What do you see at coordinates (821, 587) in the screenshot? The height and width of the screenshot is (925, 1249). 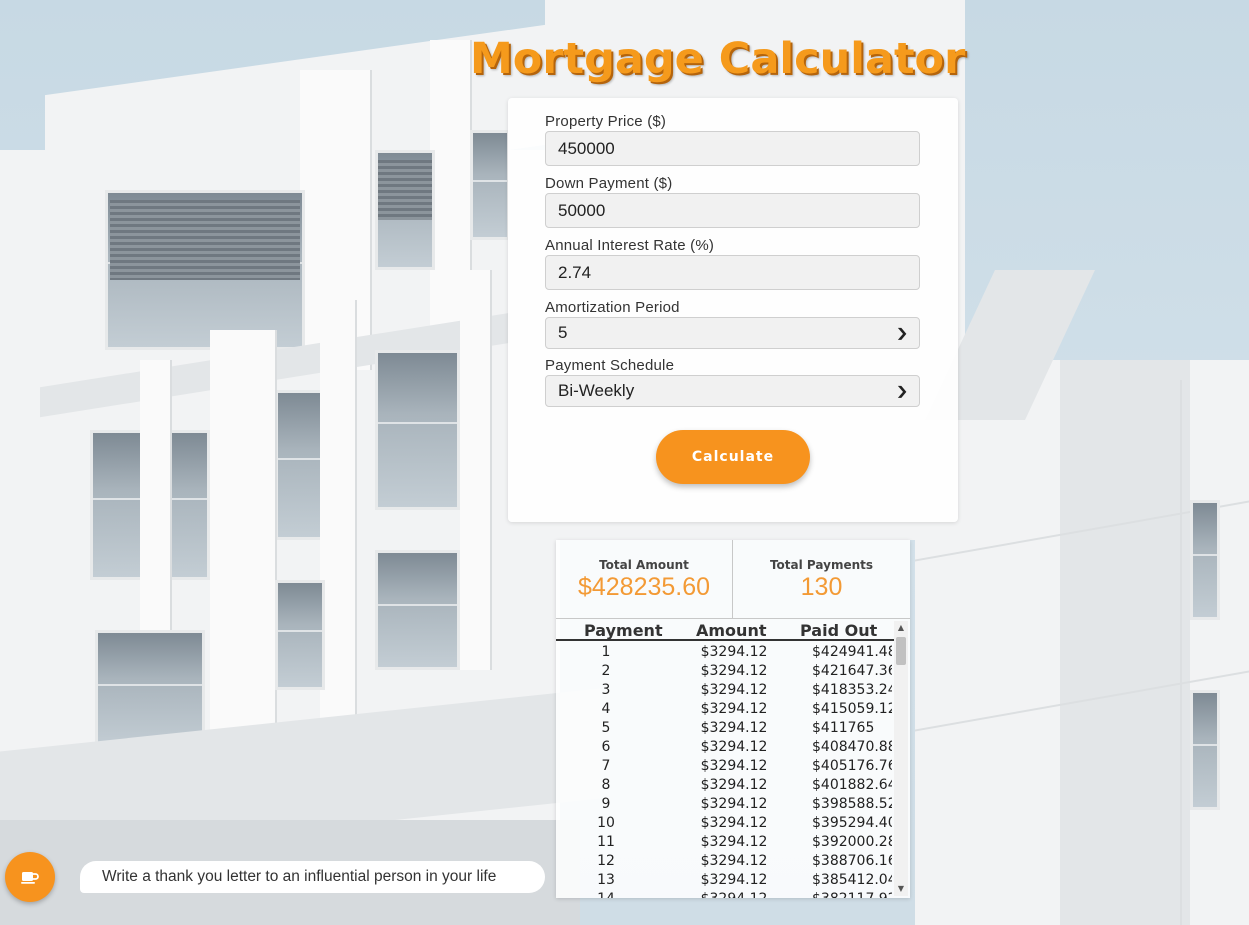 I see `total-payments-value: 130` at bounding box center [821, 587].